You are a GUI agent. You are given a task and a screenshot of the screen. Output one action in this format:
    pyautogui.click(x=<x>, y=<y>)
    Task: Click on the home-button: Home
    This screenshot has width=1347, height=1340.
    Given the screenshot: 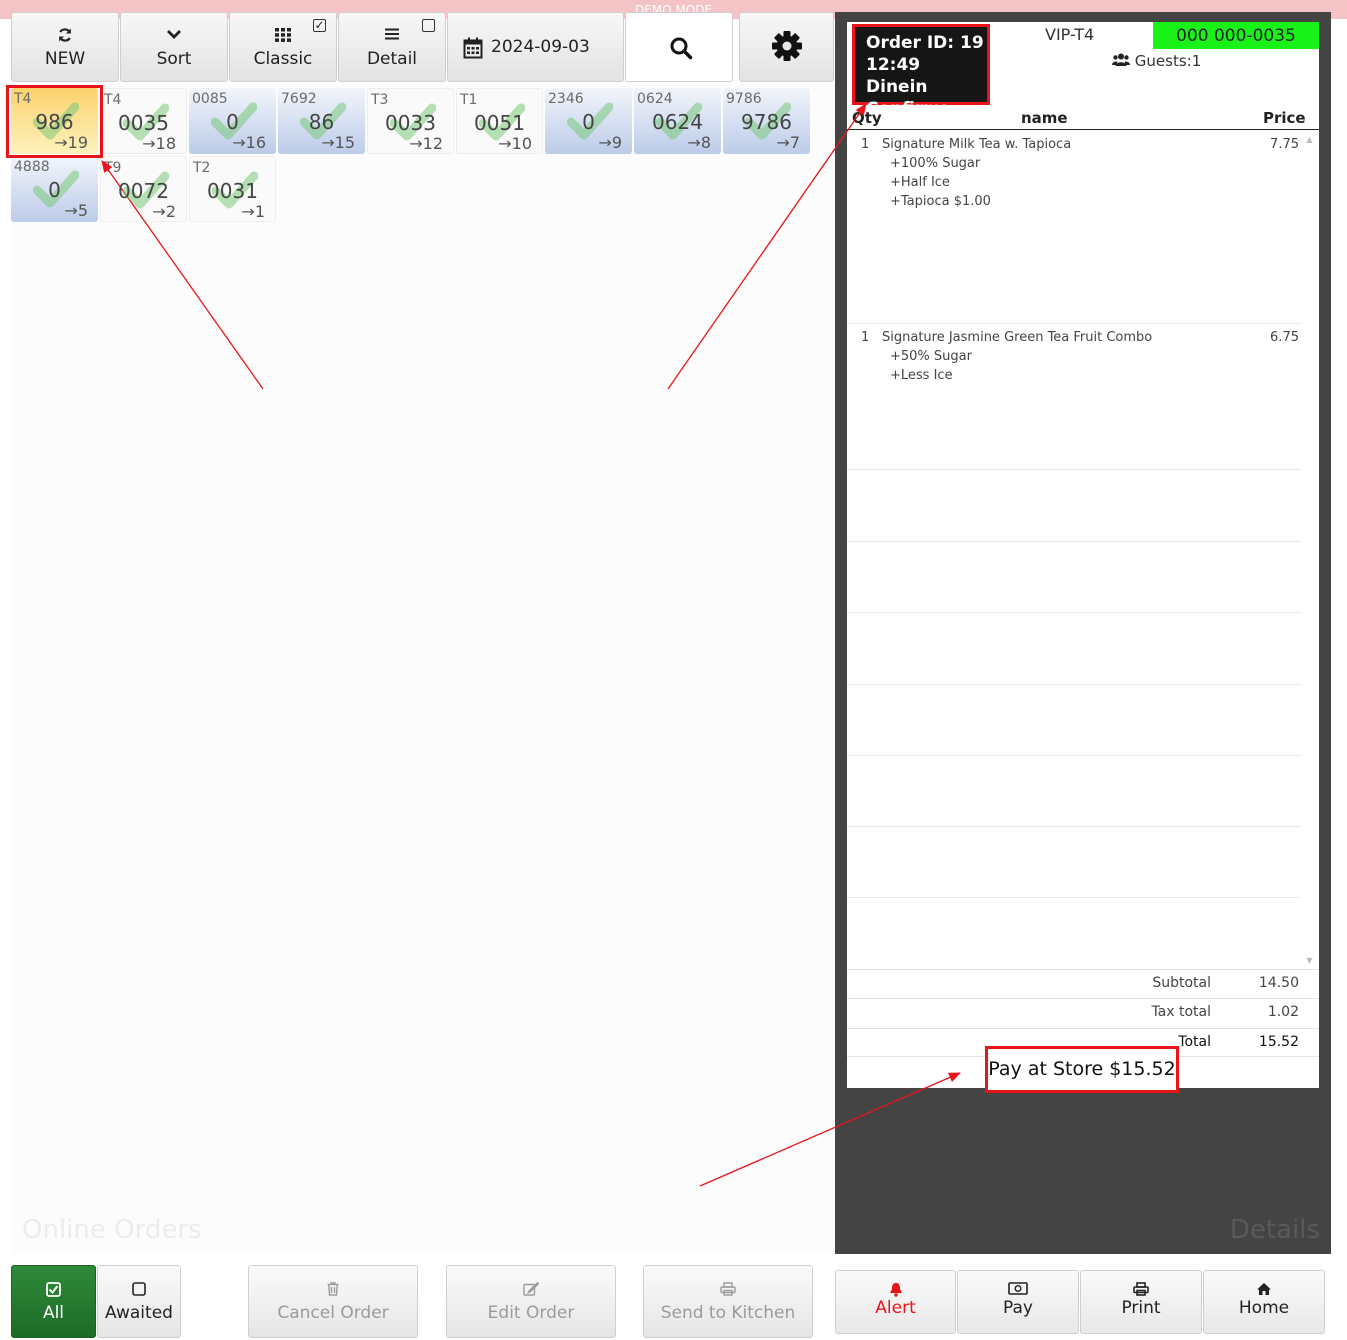 What is the action you would take?
    pyautogui.click(x=1264, y=1302)
    